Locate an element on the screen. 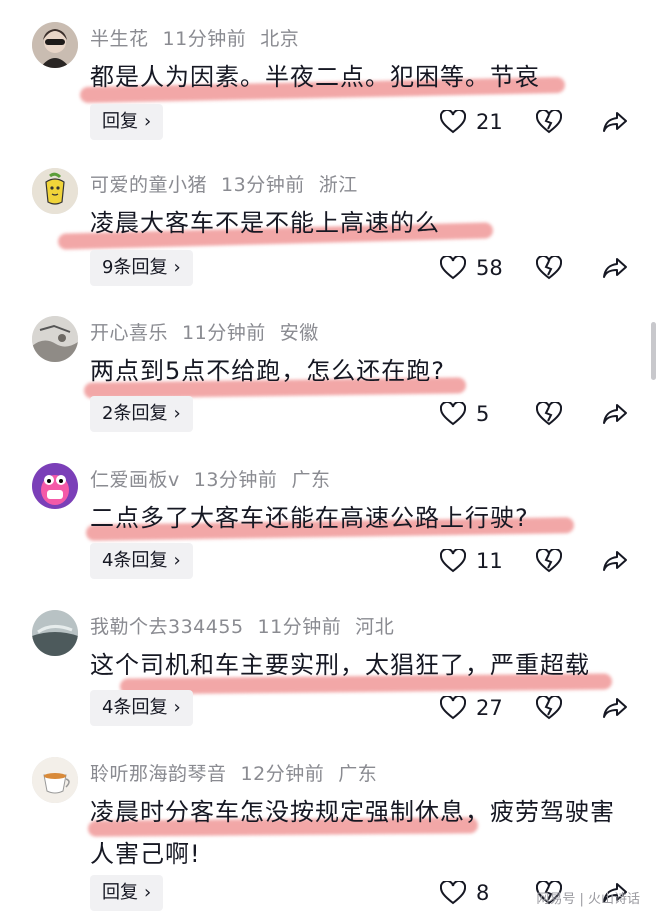 The height and width of the screenshot is (915, 660). username: 开心喜乐 is located at coordinates (129, 333).